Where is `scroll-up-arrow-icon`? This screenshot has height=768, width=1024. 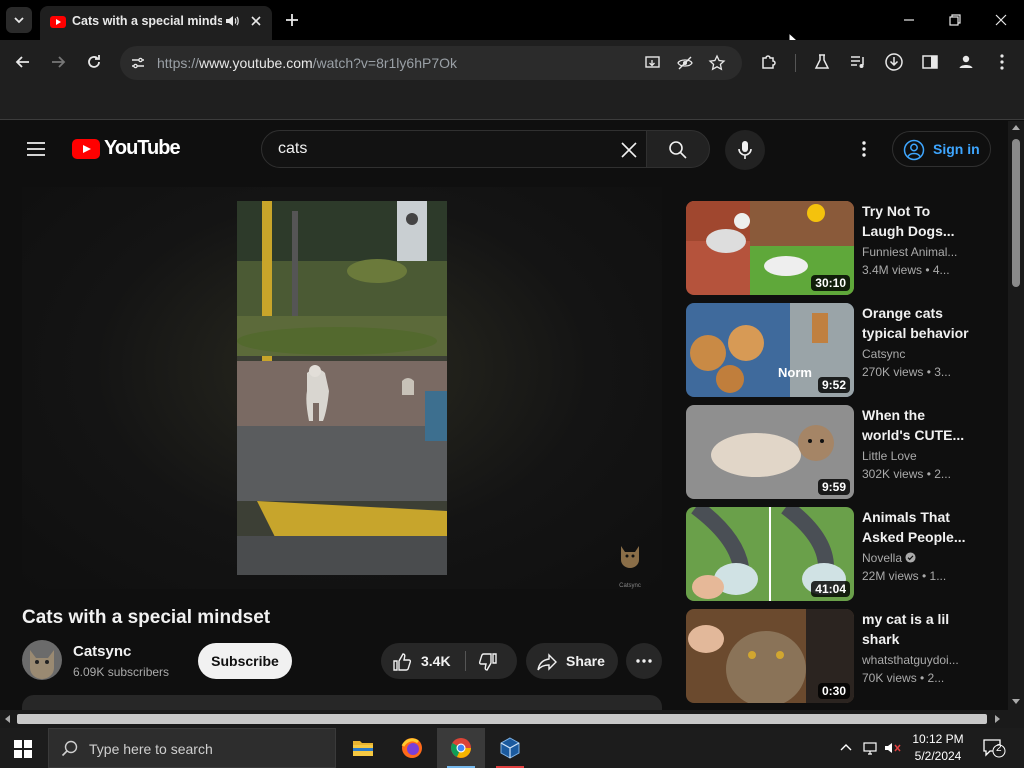
scroll-up-arrow-icon is located at coordinates (1016, 127).